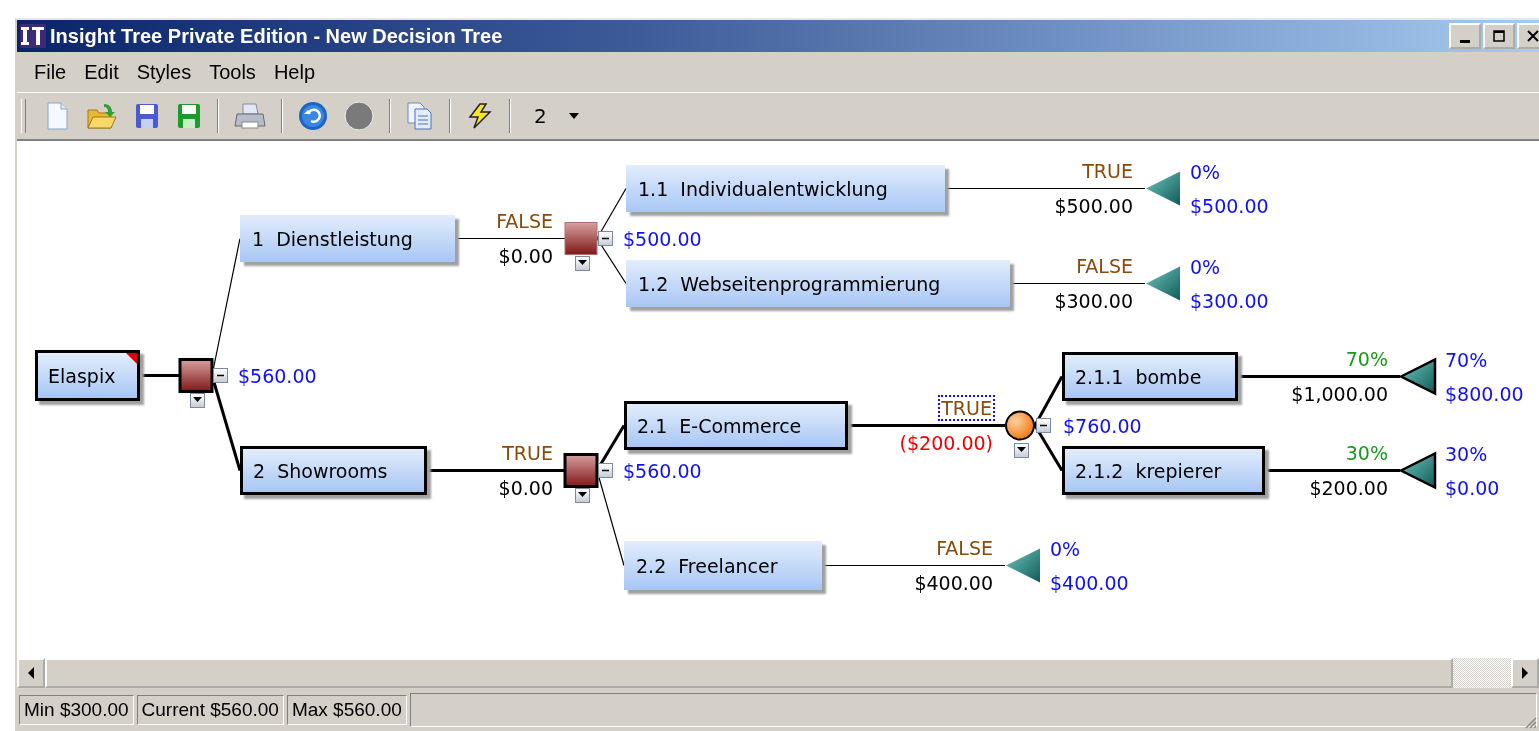 The width and height of the screenshot is (1539, 731). What do you see at coordinates (346, 709) in the screenshot?
I see `status-panel: Max $560.00` at bounding box center [346, 709].